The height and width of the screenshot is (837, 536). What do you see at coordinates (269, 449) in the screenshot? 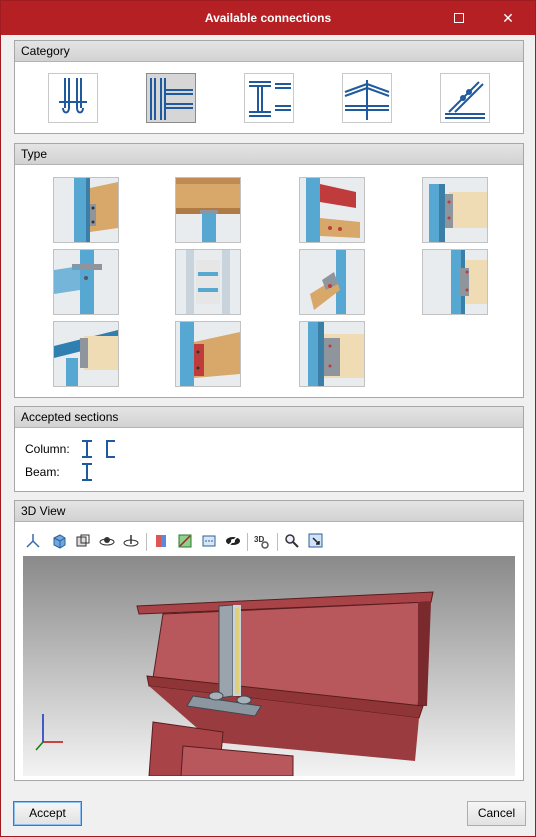
I see `accepted-sections-group: Accepted sections Column: Beam:` at bounding box center [269, 449].